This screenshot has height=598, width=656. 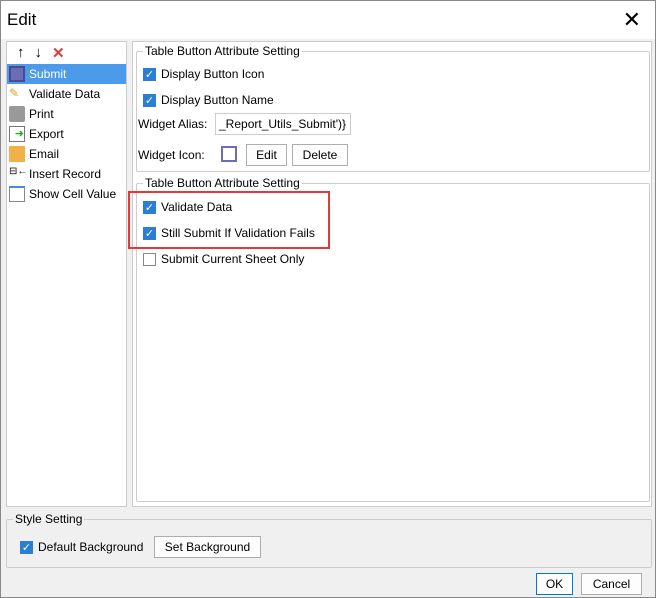 I want to click on list-item-show-cell-value: Show Cell Value, so click(x=66, y=194).